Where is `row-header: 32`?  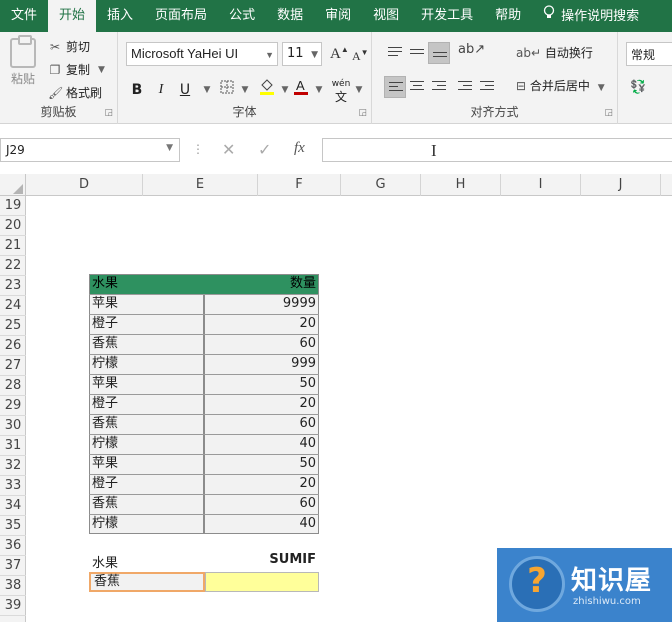 row-header: 32 is located at coordinates (13, 466).